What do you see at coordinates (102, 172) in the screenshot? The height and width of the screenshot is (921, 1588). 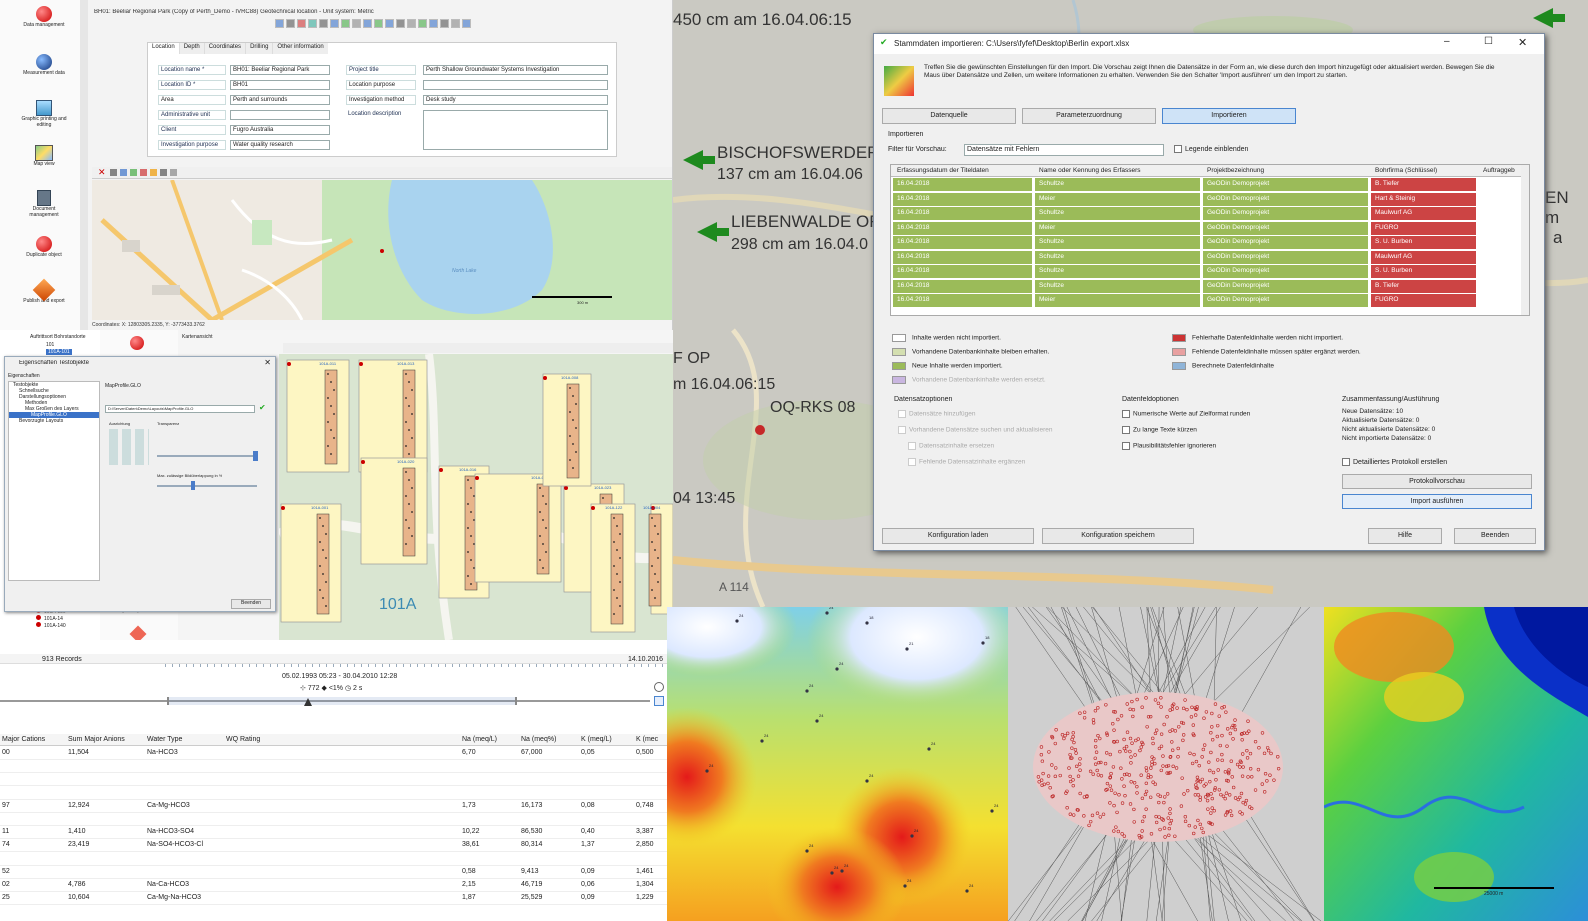 I see `close-icon: ✕` at bounding box center [102, 172].